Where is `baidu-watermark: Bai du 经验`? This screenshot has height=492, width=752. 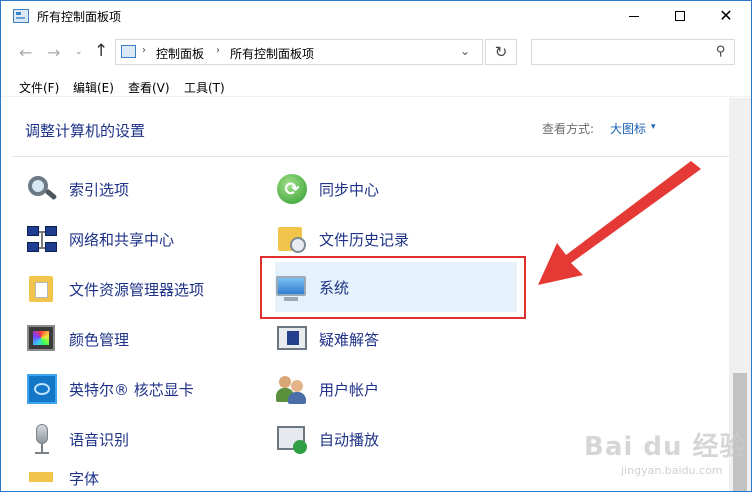 baidu-watermark: Bai du 经验 is located at coordinates (665, 447).